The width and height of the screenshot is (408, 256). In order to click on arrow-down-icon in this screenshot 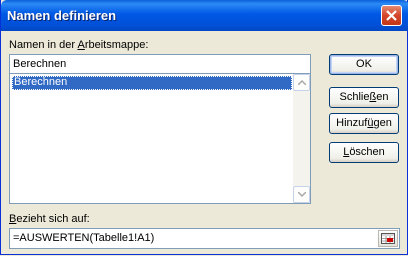, I will do `click(302, 194)`.